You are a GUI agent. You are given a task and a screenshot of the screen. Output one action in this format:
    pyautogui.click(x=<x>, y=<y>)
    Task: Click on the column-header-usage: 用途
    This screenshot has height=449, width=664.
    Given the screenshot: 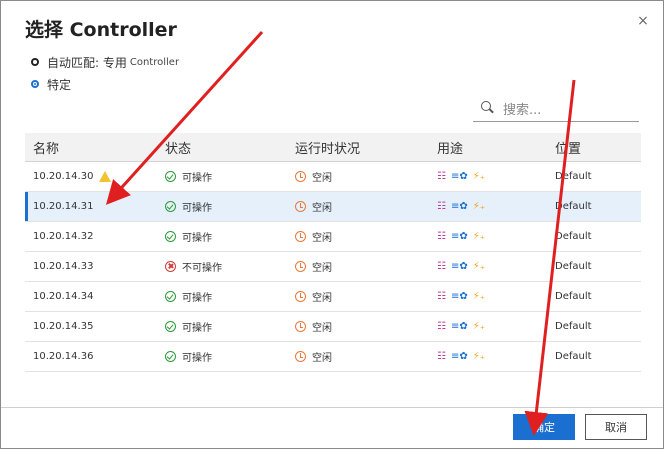 What is the action you would take?
    pyautogui.click(x=496, y=147)
    